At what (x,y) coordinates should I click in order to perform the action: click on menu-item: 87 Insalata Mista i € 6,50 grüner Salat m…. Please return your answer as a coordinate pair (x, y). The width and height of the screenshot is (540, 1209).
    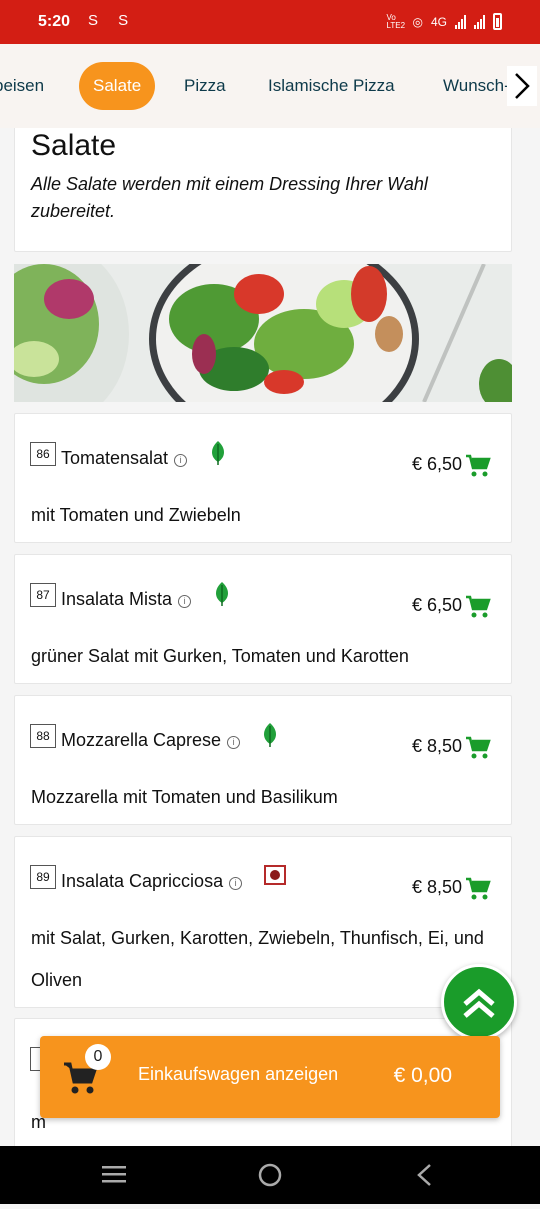
    Looking at the image, I should click on (263, 619).